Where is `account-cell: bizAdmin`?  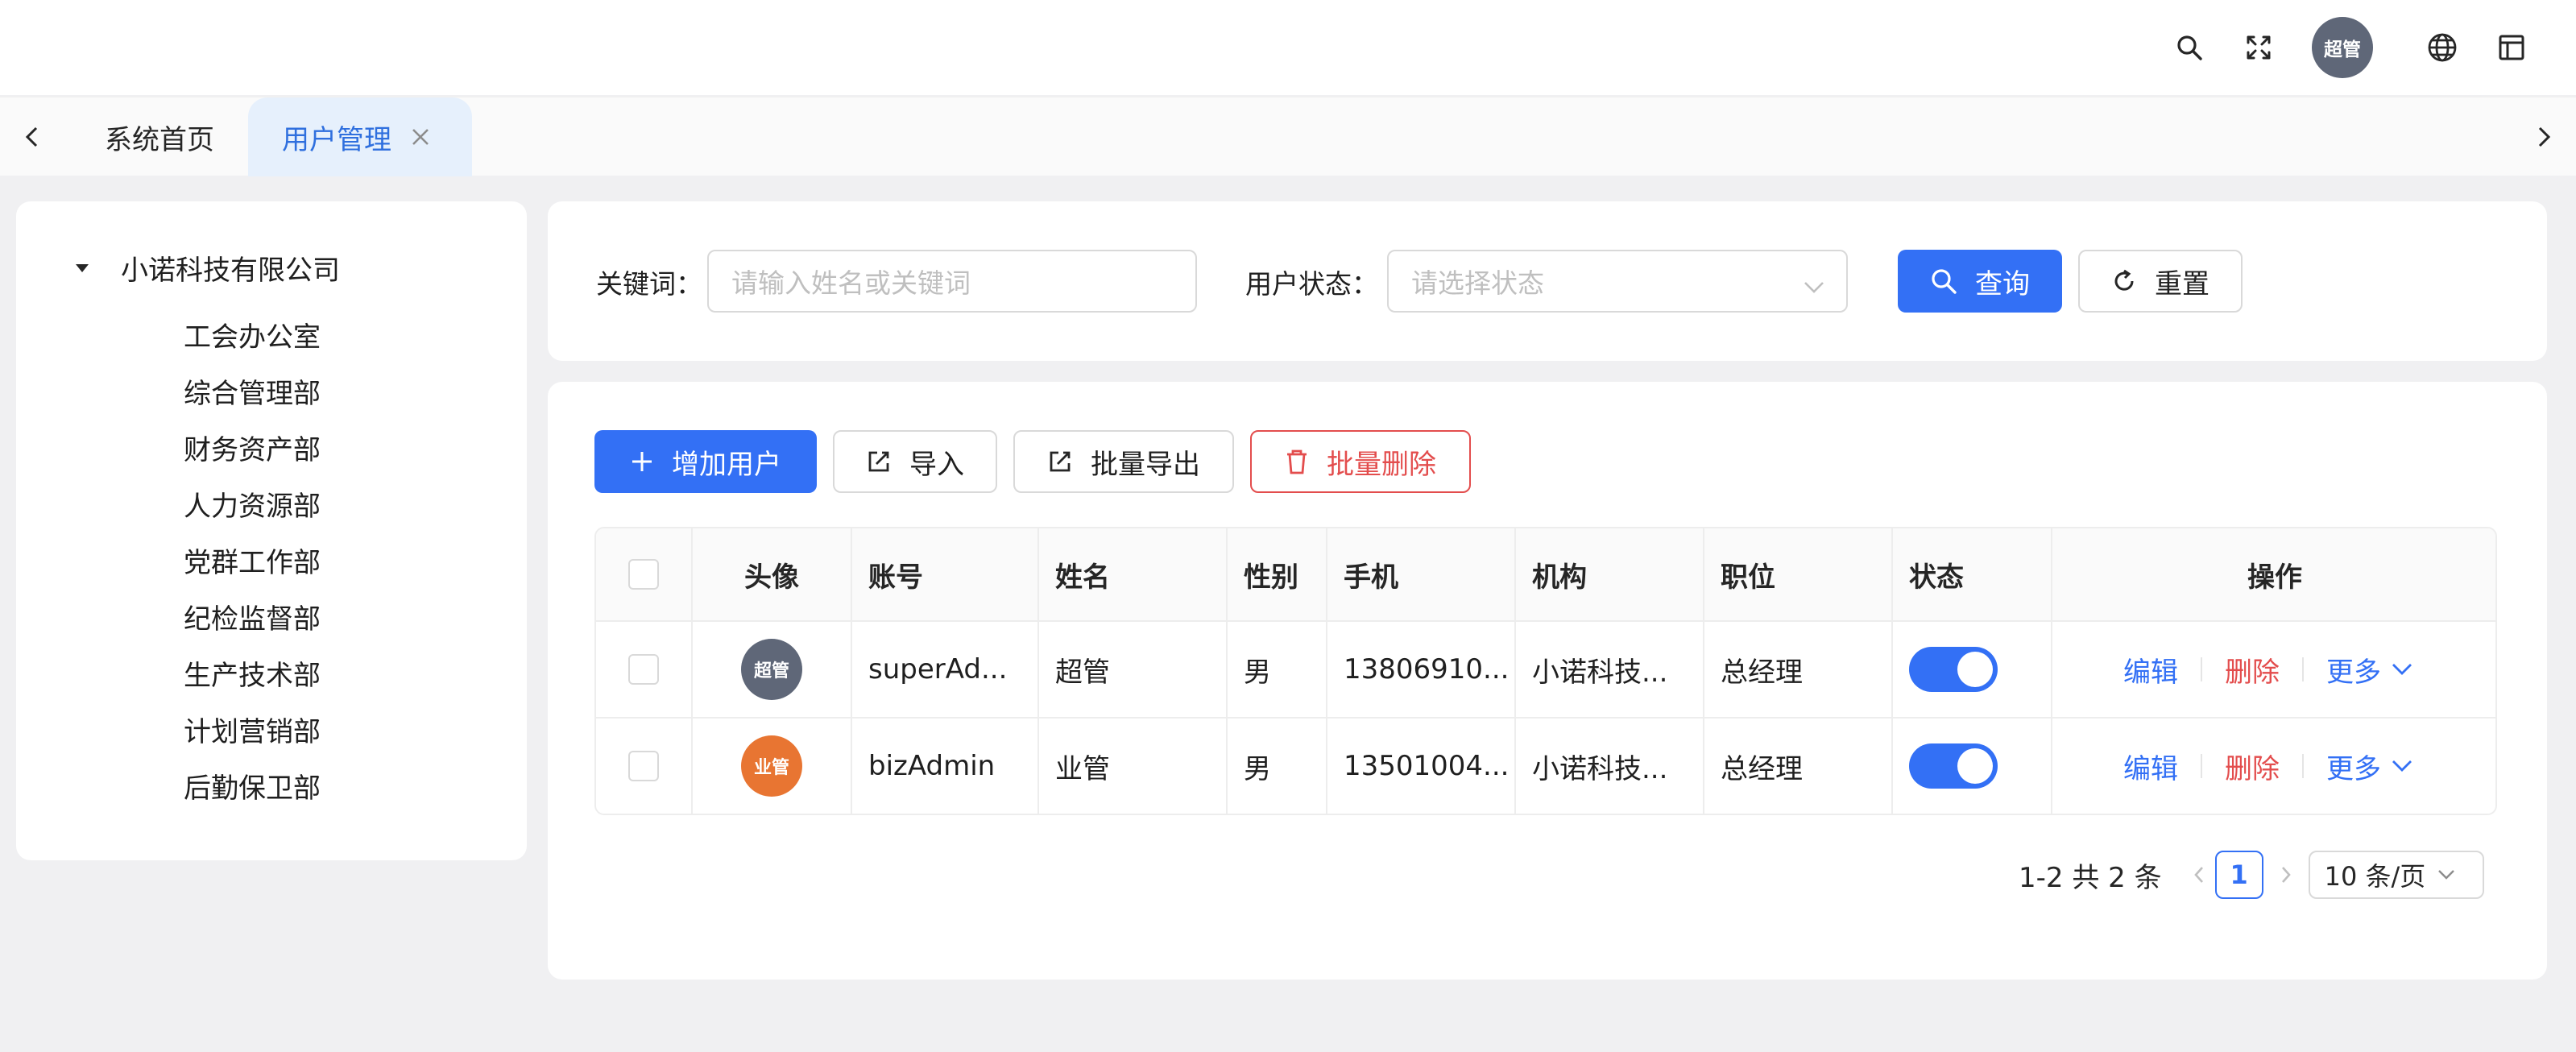
account-cell: bizAdmin is located at coordinates (932, 766).